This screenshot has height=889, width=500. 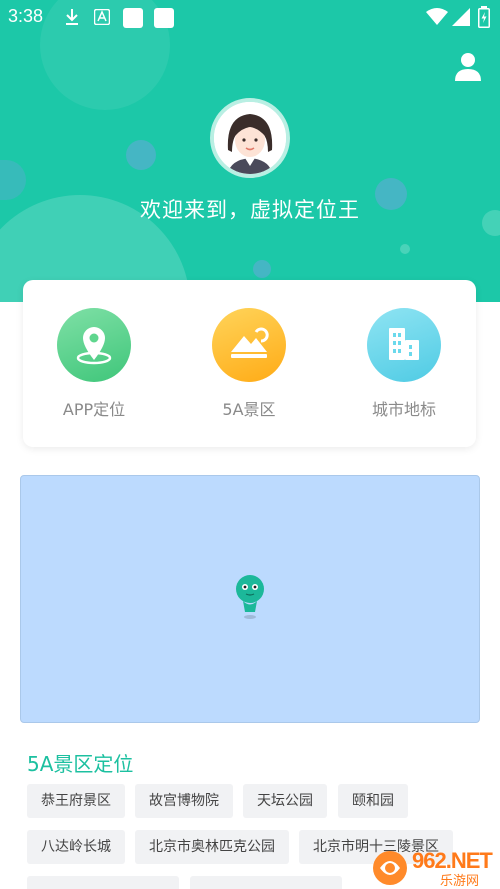 I want to click on tag-summer-palace: 颐和园, so click(x=373, y=801).